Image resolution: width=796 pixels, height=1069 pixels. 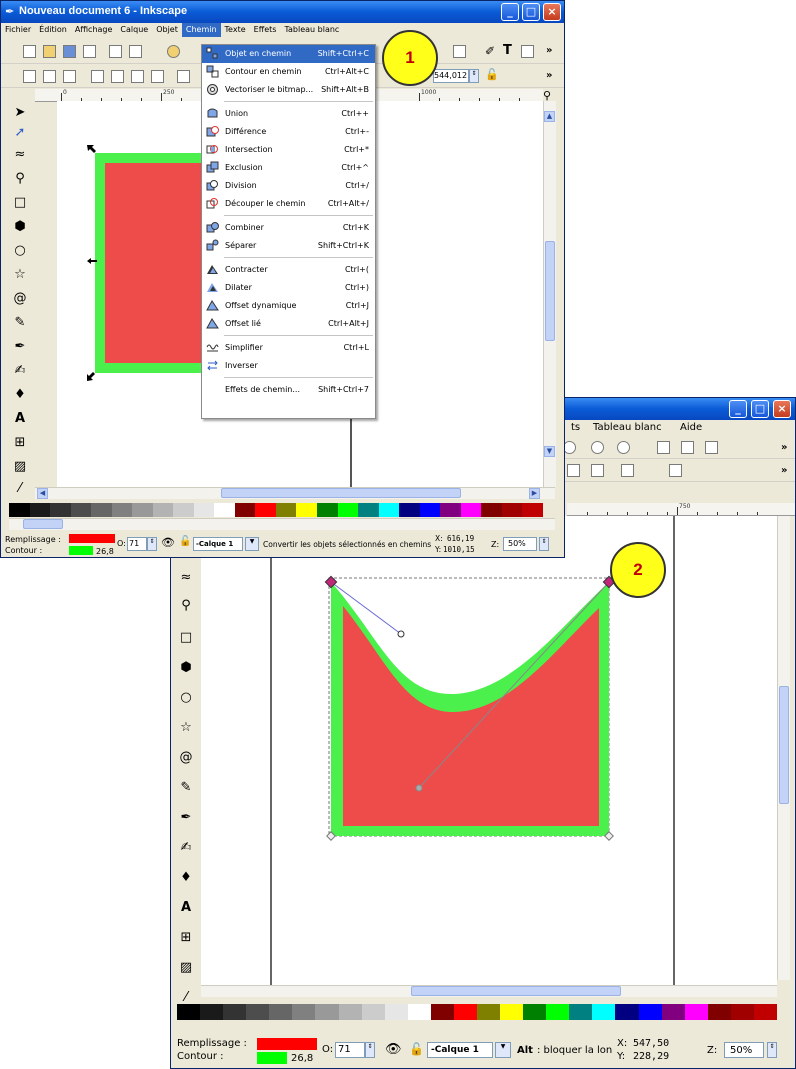 What do you see at coordinates (29, 76) in the screenshot?
I see `snap-bbox-icon` at bounding box center [29, 76].